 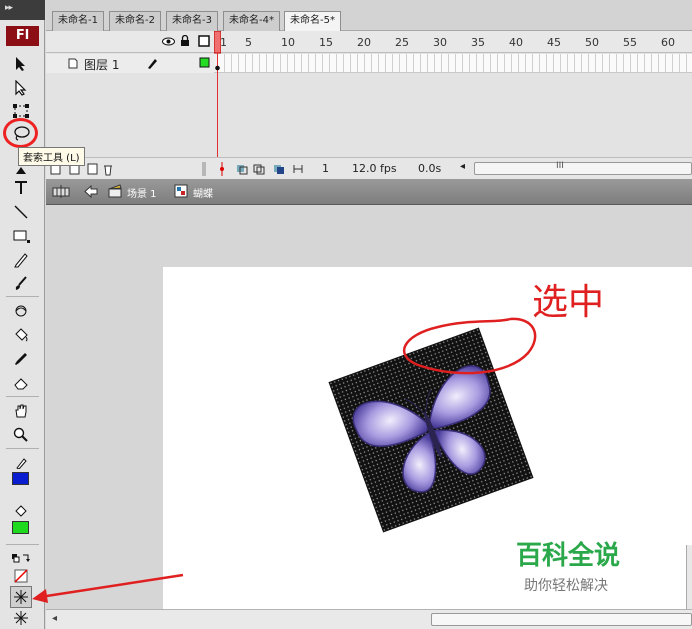 I want to click on eraser-icon, so click(x=21, y=384).